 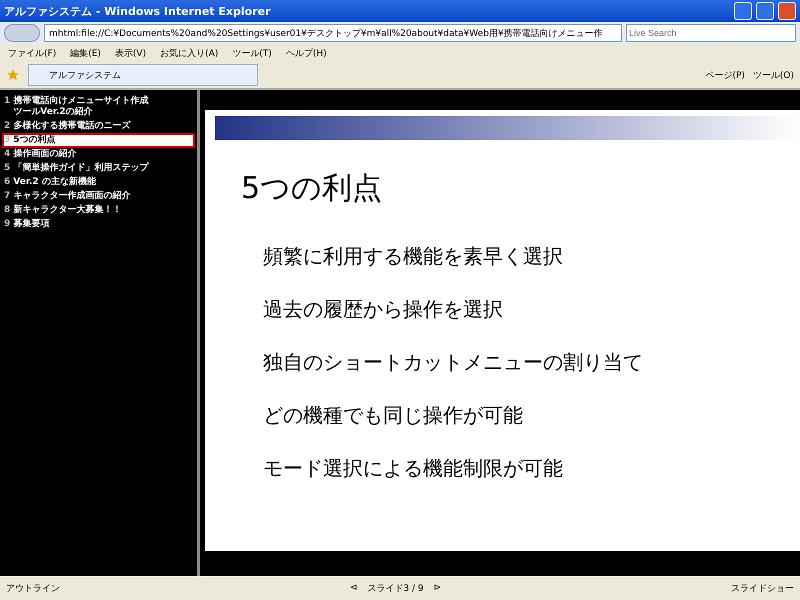 I want to click on slide-bullet: 独自のショートカットメニューの割り当て, so click(x=453, y=362).